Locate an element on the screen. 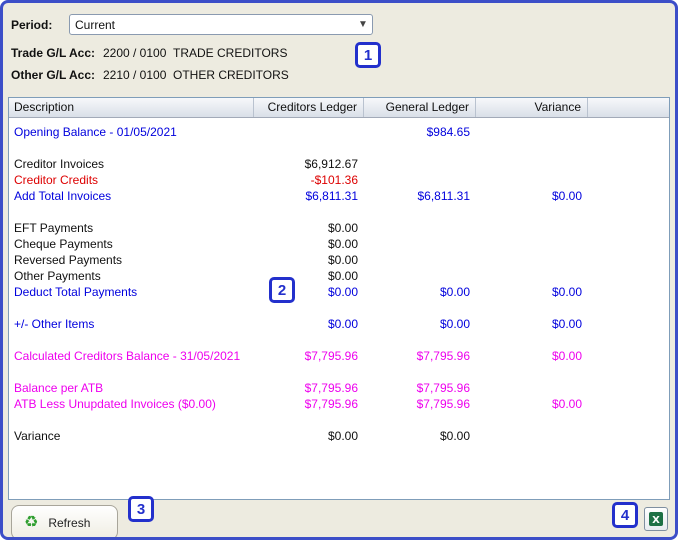 The height and width of the screenshot is (540, 678). table-row: Reversed Payments $0.00 is located at coordinates (339, 260).